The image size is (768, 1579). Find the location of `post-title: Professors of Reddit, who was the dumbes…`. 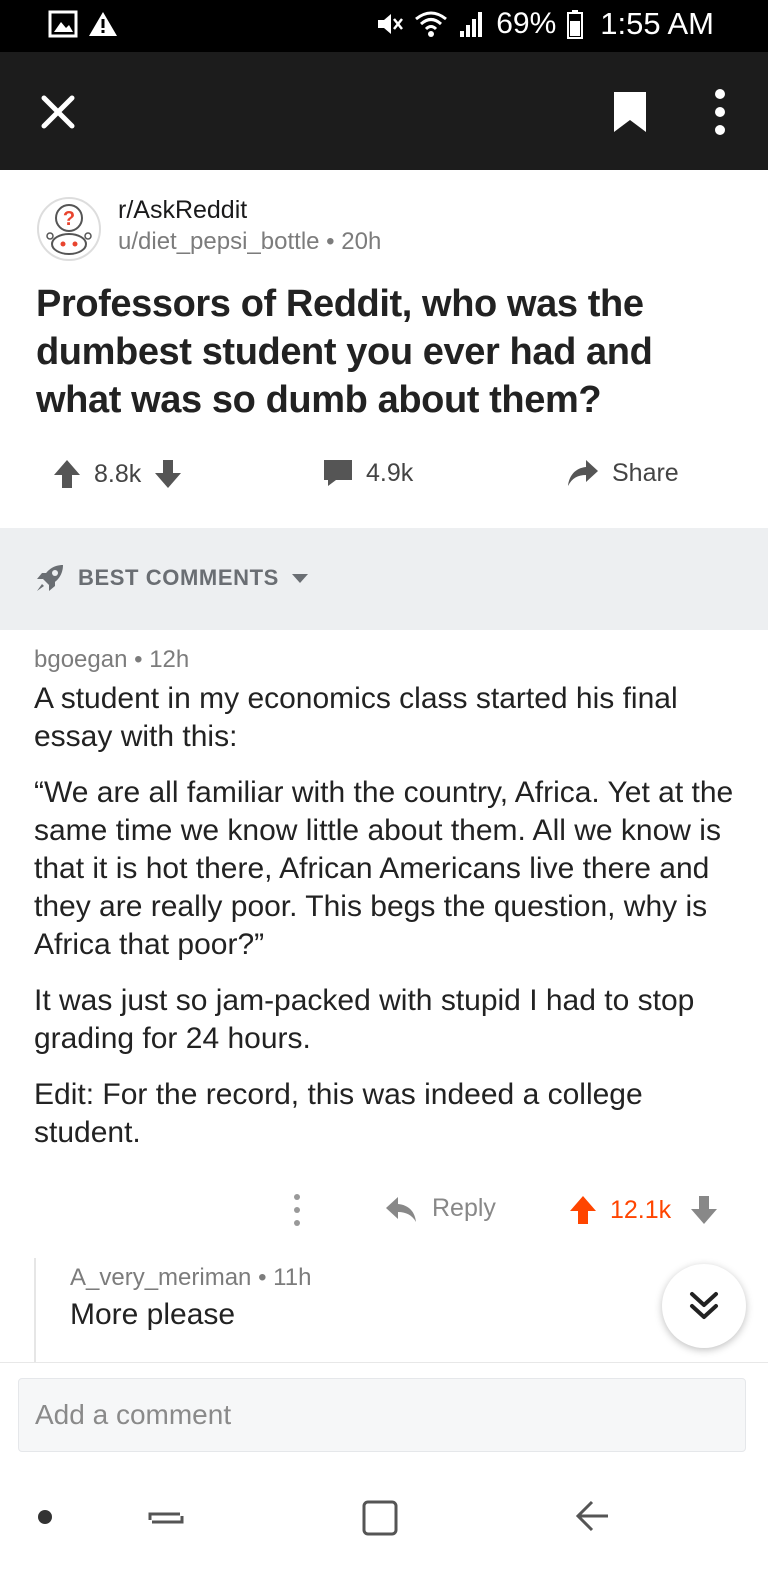

post-title: Professors of Reddit, who was the dumbes… is located at coordinates (344, 352).